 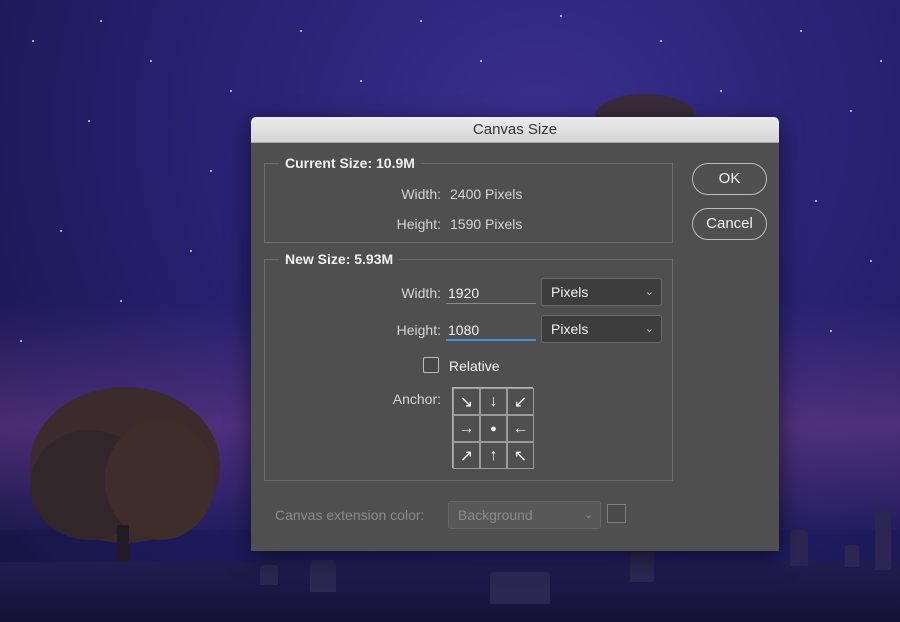 What do you see at coordinates (616, 513) in the screenshot?
I see `extension-color-swatch` at bounding box center [616, 513].